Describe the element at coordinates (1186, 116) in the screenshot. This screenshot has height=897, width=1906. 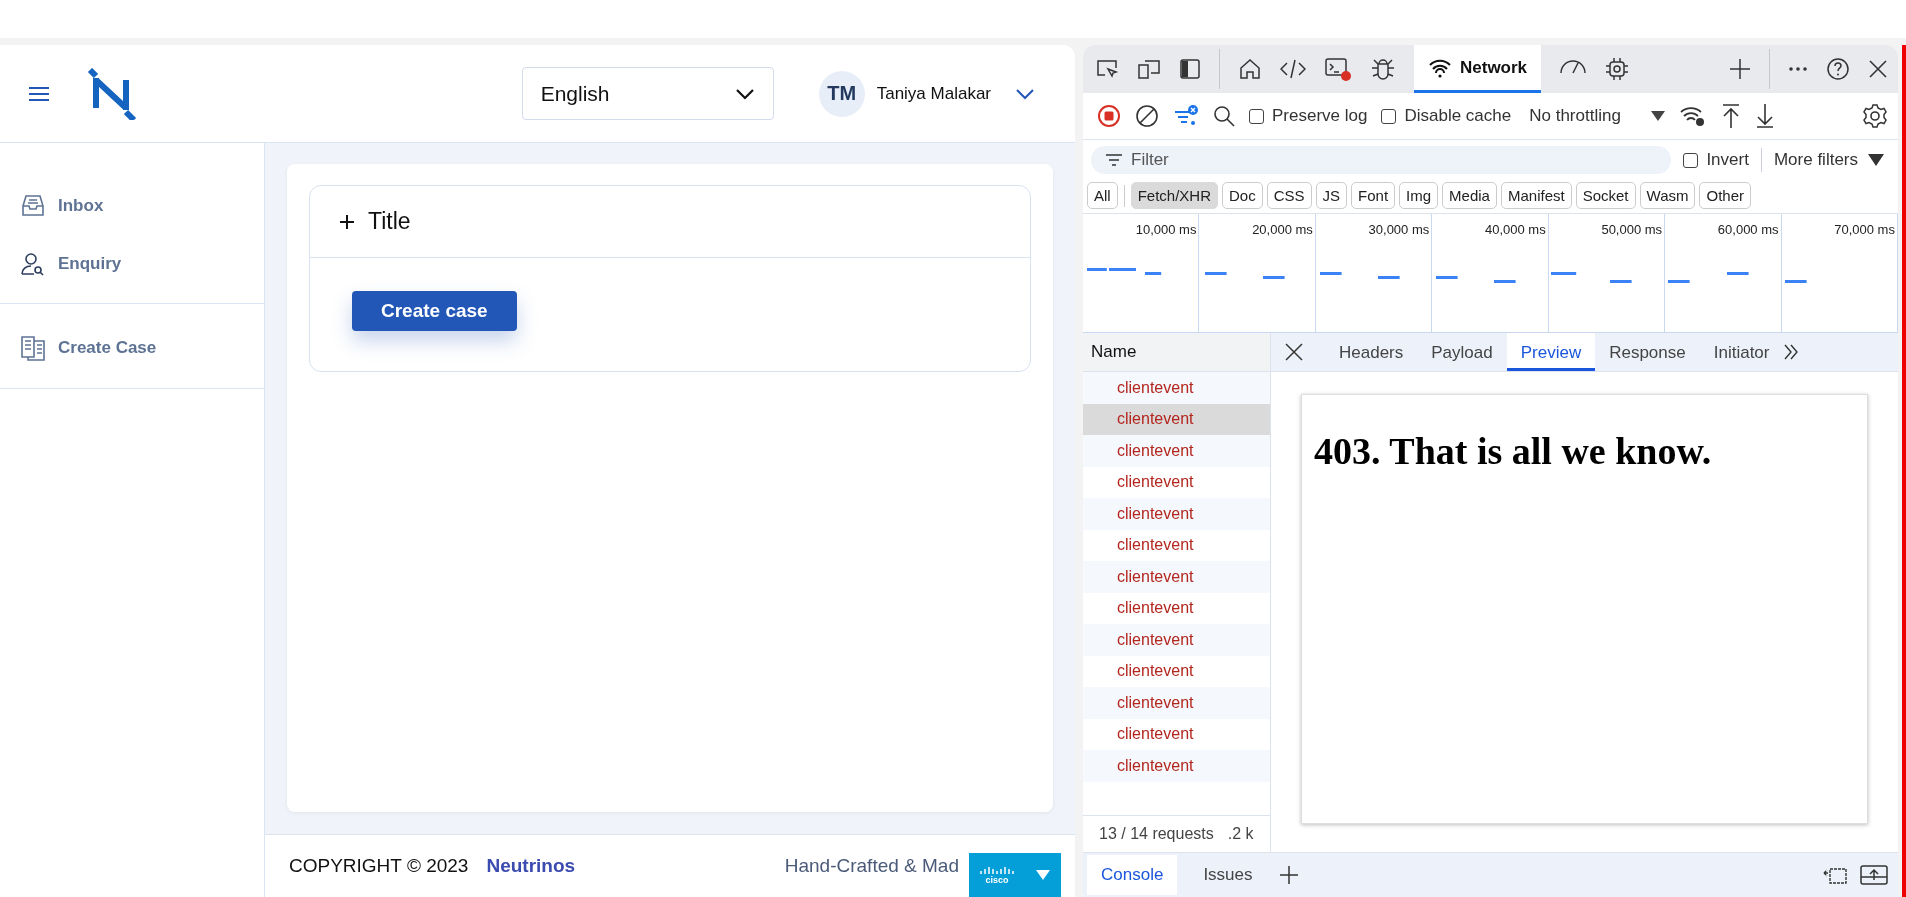
I see `filter-icon` at that location.